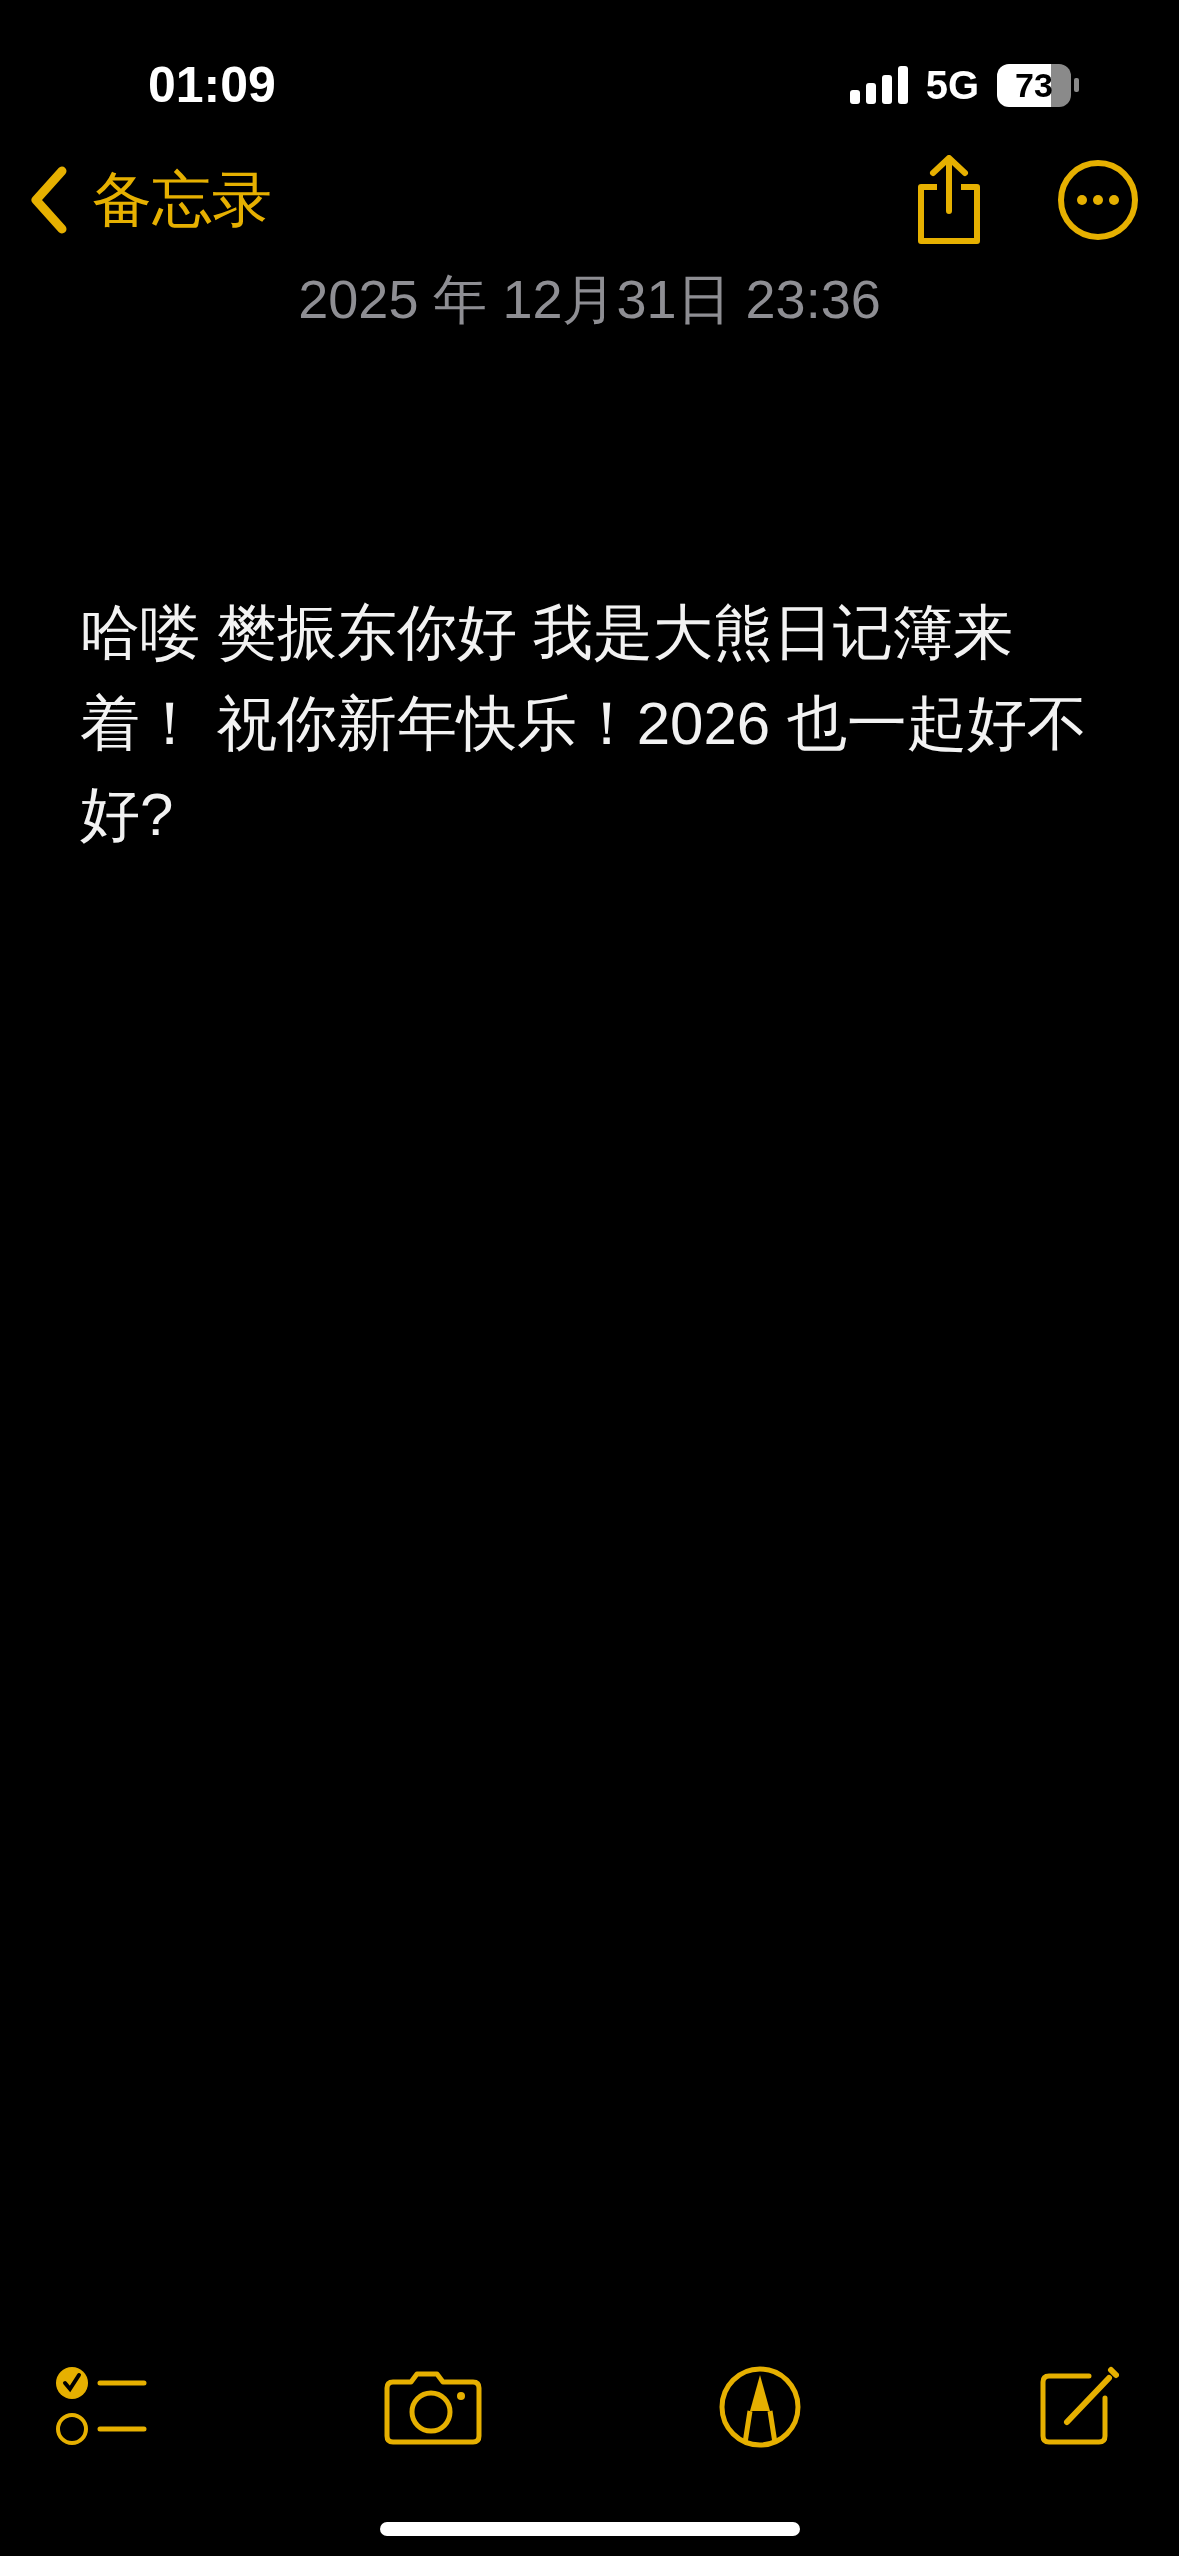 This screenshot has height=2556, width=1179. I want to click on markup-button, so click(760, 2407).